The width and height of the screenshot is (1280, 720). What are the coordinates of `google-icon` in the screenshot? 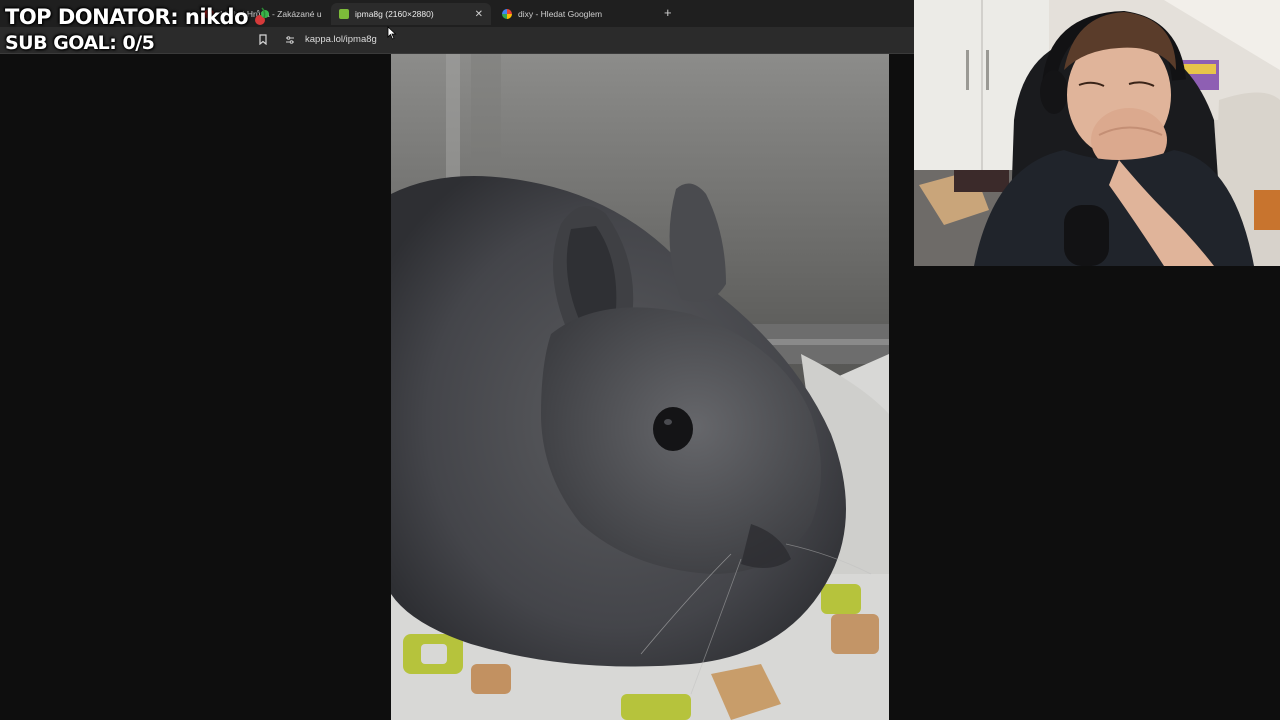 It's located at (507, 14).